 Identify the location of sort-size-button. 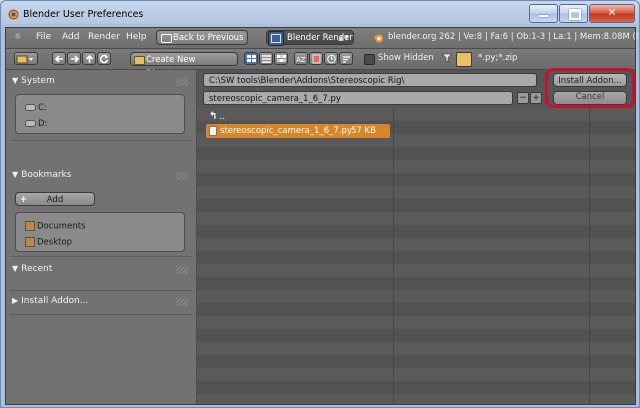
(346, 58).